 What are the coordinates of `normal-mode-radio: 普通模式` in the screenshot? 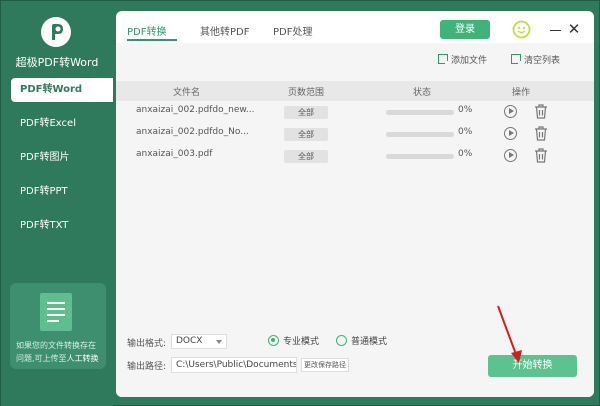 It's located at (361, 340).